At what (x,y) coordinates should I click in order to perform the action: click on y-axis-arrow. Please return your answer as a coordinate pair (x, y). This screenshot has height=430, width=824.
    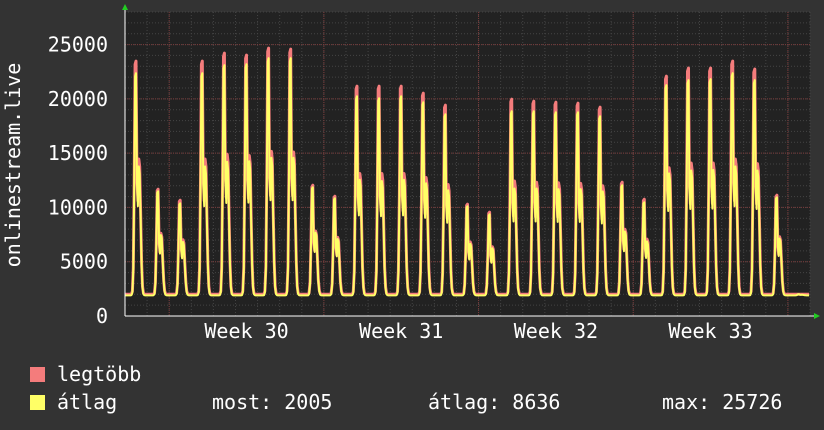
    Looking at the image, I should click on (125, 7).